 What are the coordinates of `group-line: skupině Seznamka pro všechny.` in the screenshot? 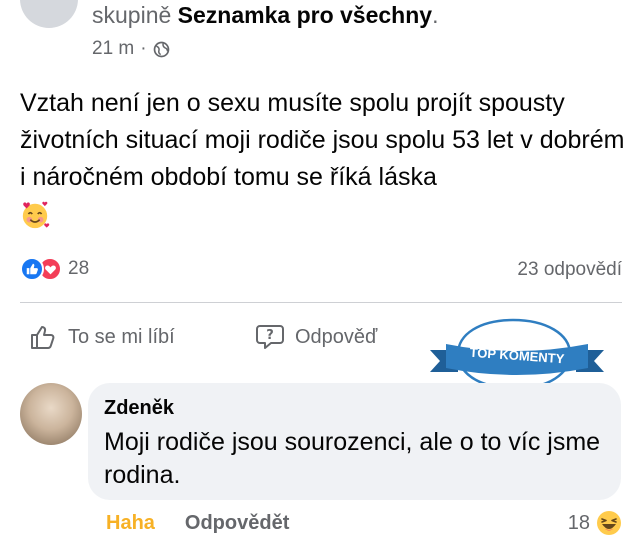 It's located at (265, 15).